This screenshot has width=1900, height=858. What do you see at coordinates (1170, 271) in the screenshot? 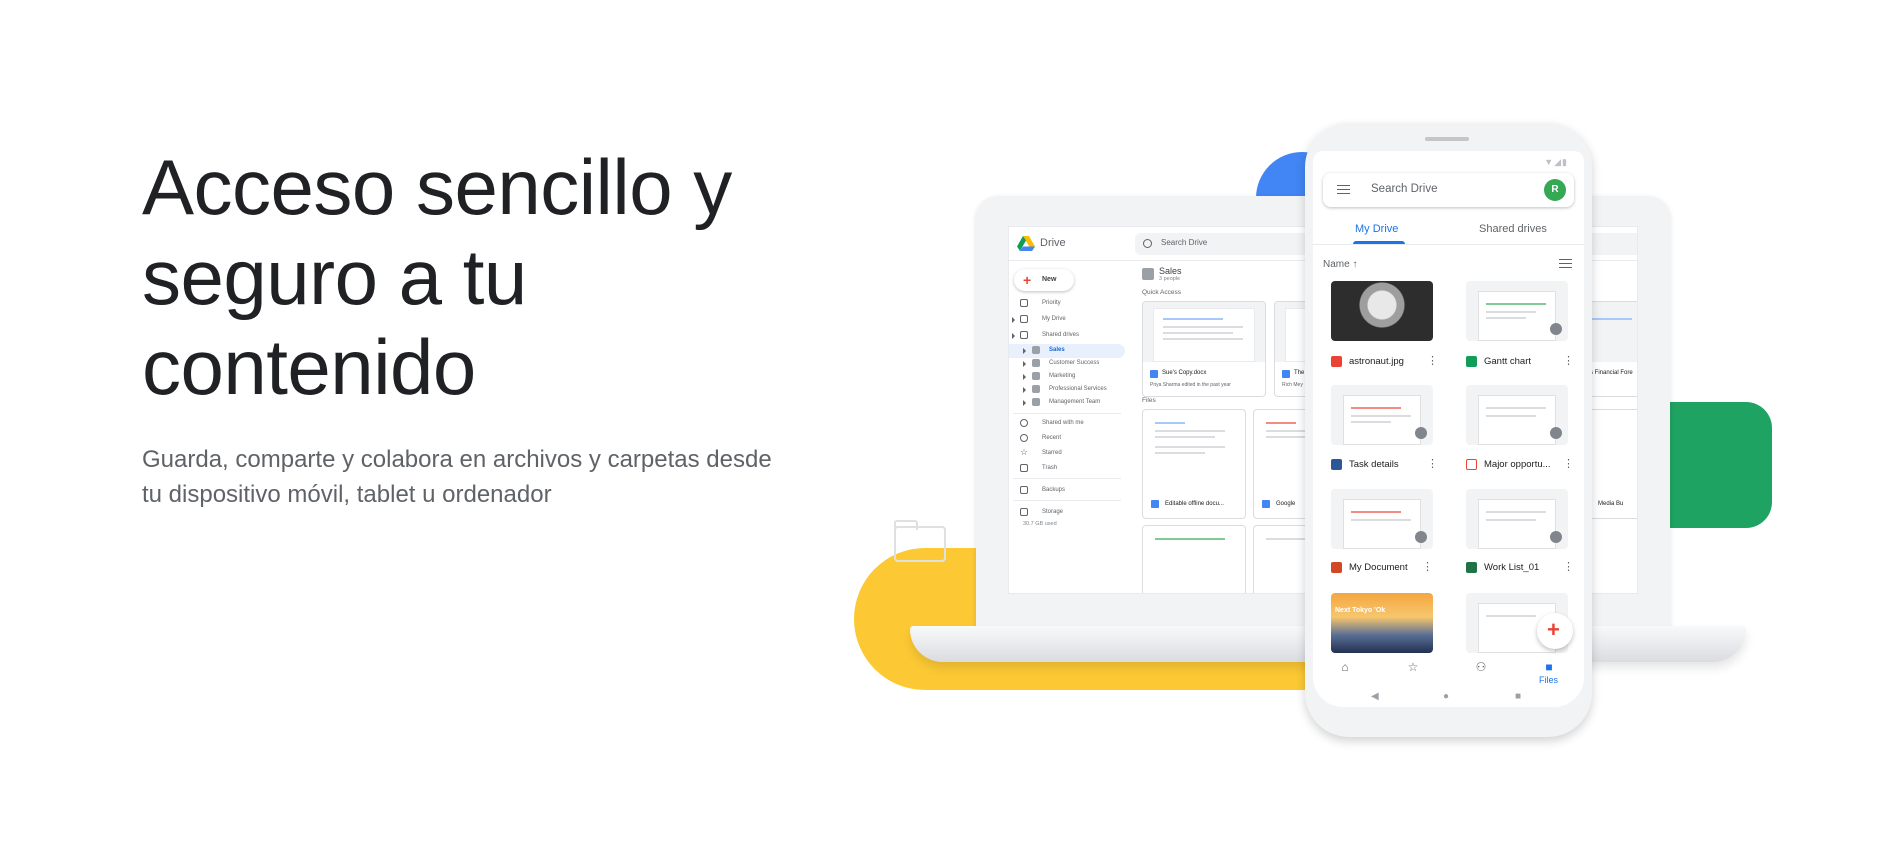
I see `folder-title: Sales` at bounding box center [1170, 271].